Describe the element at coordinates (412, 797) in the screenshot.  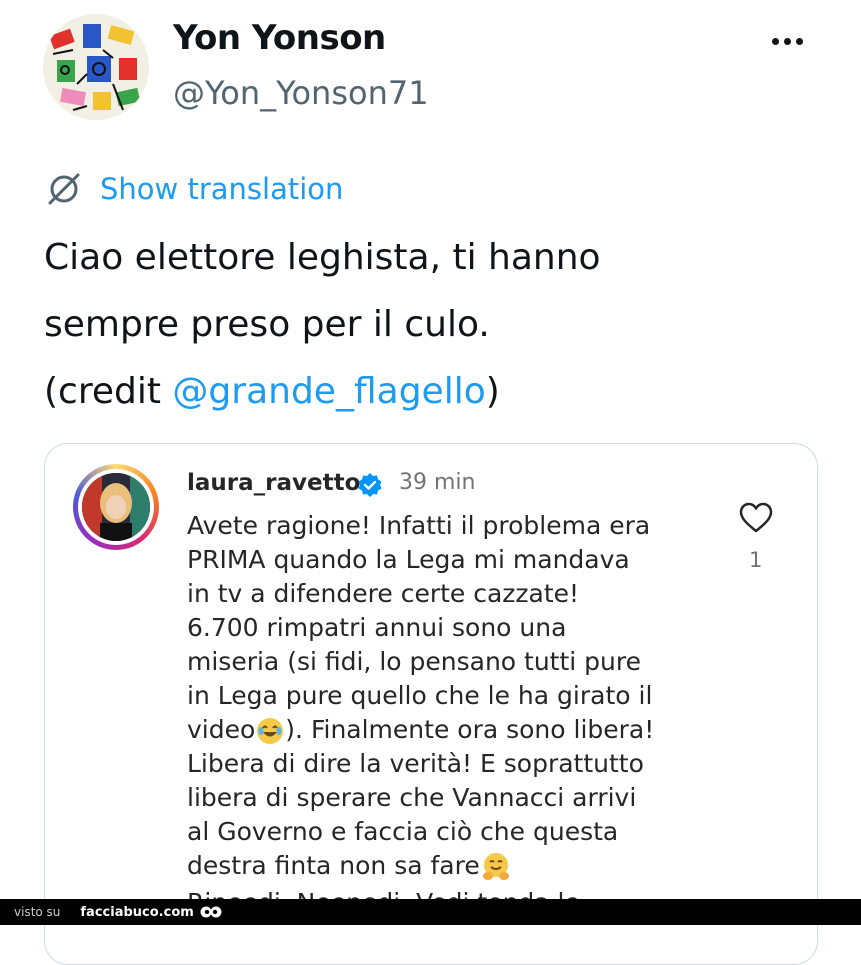
I see `comment-line: libera di sperare che Vannacci arrivi` at that location.